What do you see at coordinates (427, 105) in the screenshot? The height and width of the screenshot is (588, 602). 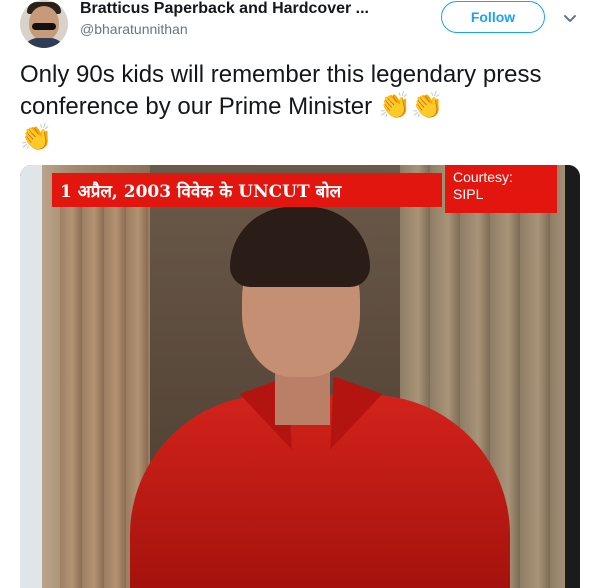 I see `clap-emoji-2: 👏` at bounding box center [427, 105].